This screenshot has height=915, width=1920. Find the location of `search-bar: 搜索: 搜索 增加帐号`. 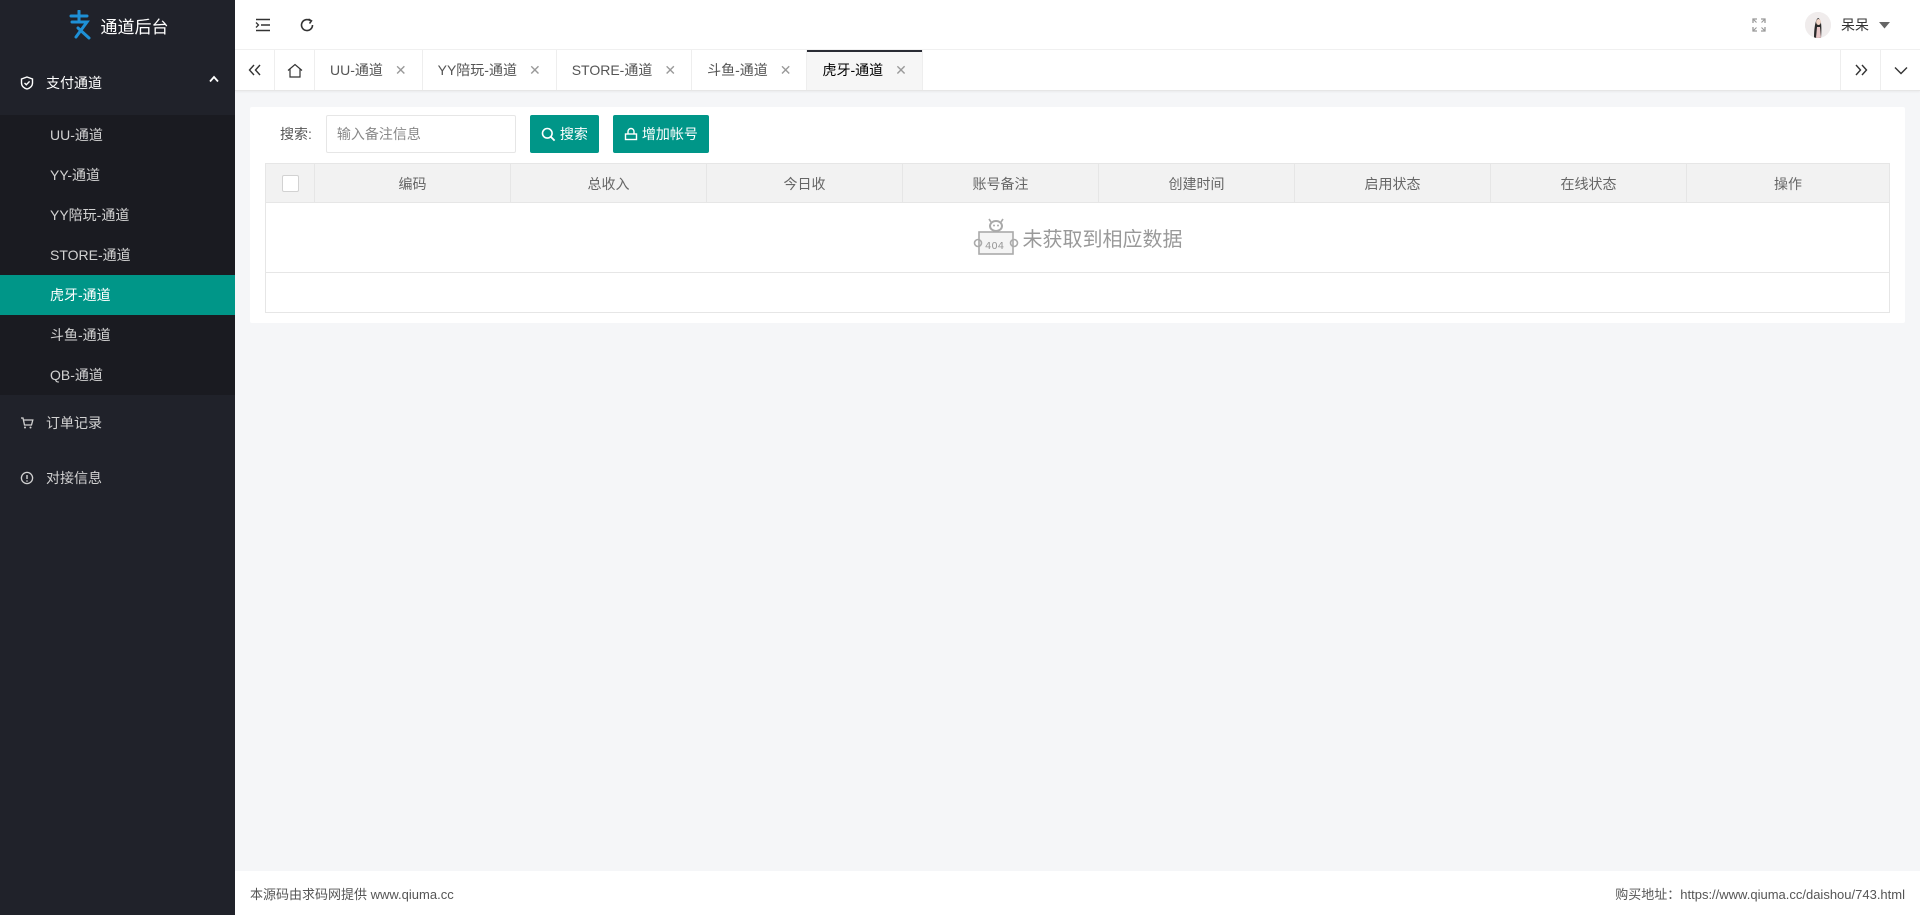

search-bar: 搜索: 搜索 增加帐号 is located at coordinates (494, 134).